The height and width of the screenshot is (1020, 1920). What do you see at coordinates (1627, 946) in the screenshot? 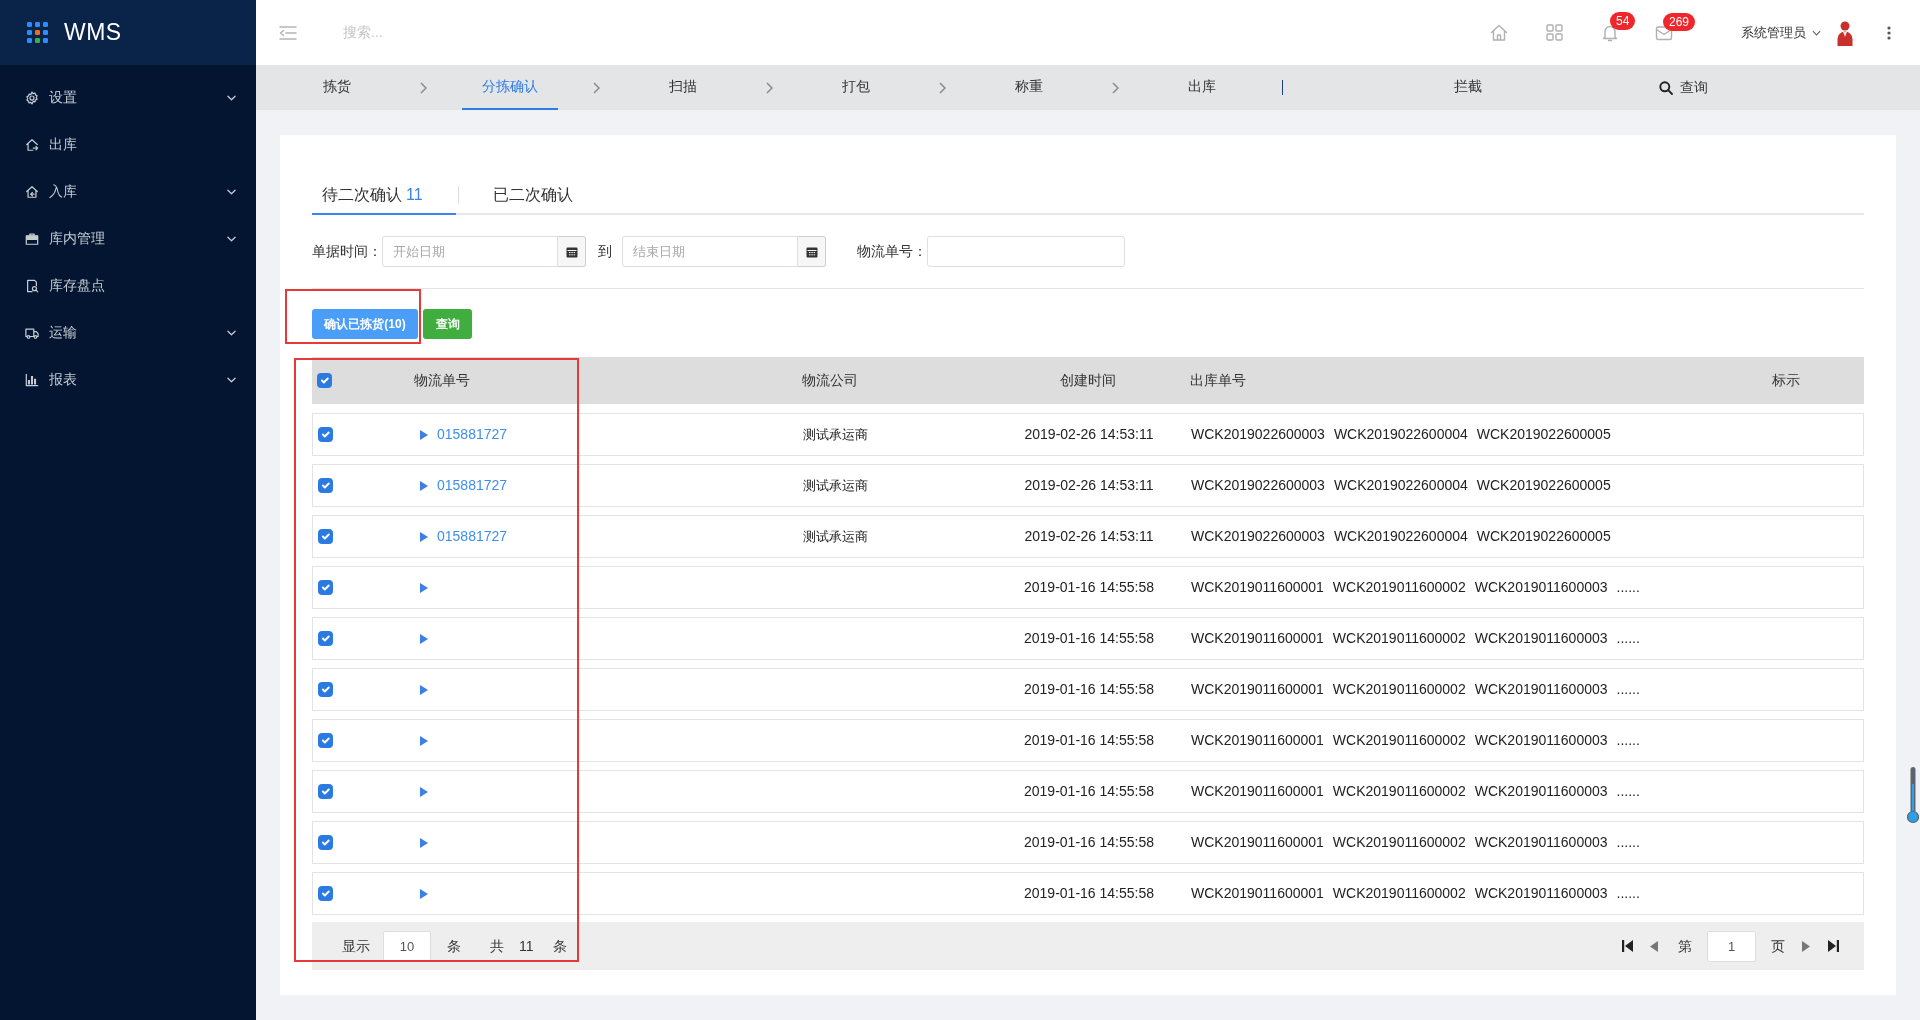
I see `first-page-icon` at bounding box center [1627, 946].